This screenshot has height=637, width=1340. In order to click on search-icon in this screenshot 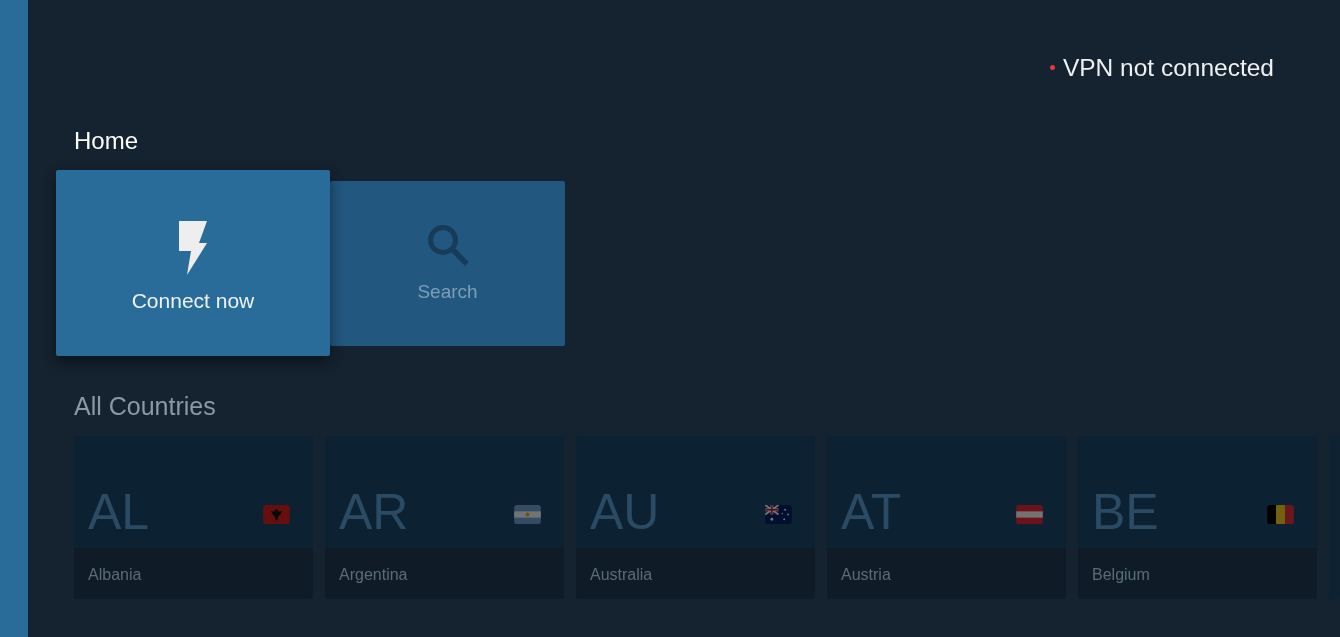, I will do `click(447, 245)`.